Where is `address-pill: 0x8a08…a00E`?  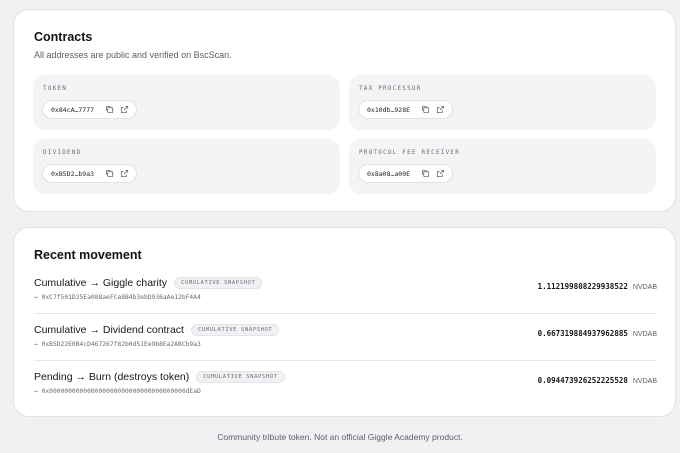
address-pill: 0x8a08…a00E is located at coordinates (406, 173).